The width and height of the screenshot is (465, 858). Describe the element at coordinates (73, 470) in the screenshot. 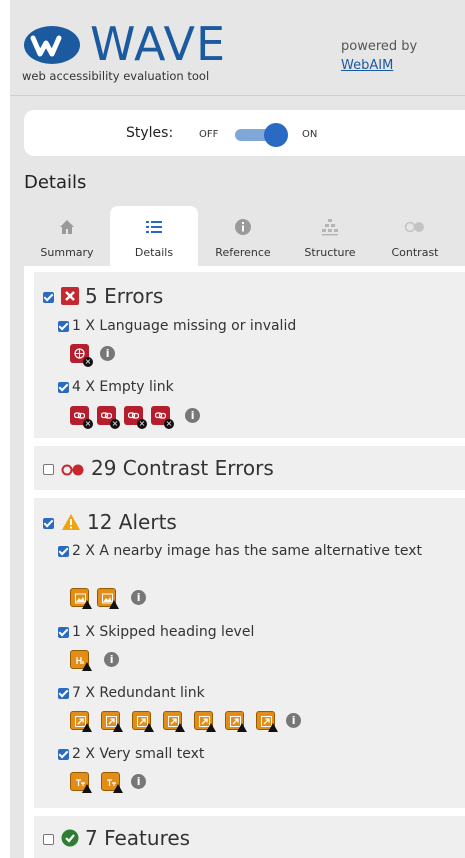

I see `contrast-error-icon` at that location.